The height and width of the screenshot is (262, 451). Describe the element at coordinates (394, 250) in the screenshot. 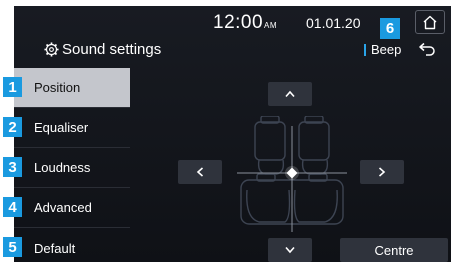

I see `centre-button: Centre` at that location.